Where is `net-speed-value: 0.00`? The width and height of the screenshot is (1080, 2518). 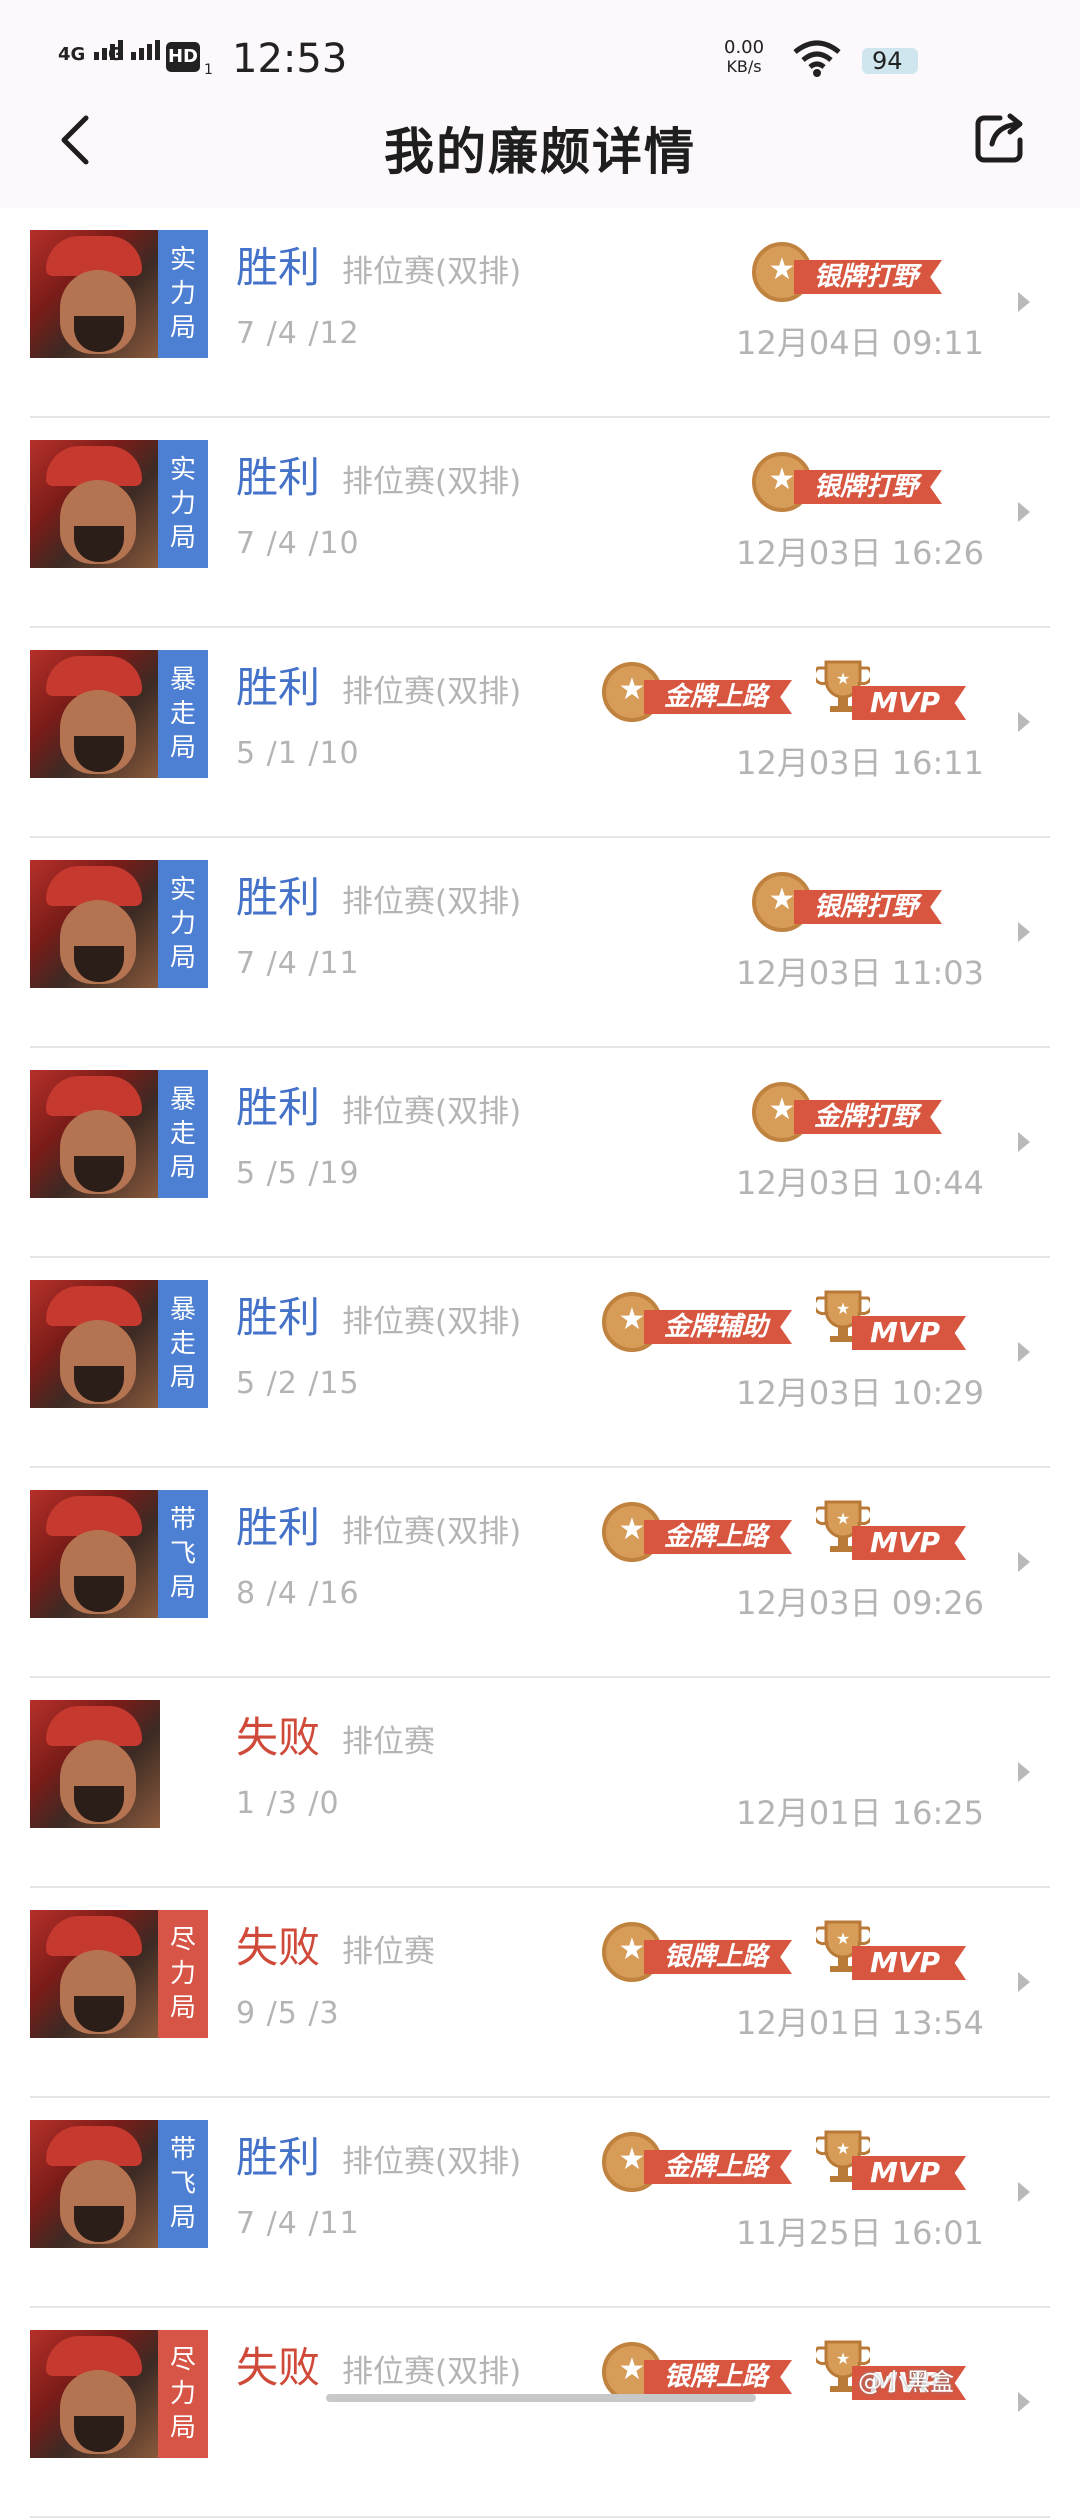
net-speed-value: 0.00 is located at coordinates (744, 47).